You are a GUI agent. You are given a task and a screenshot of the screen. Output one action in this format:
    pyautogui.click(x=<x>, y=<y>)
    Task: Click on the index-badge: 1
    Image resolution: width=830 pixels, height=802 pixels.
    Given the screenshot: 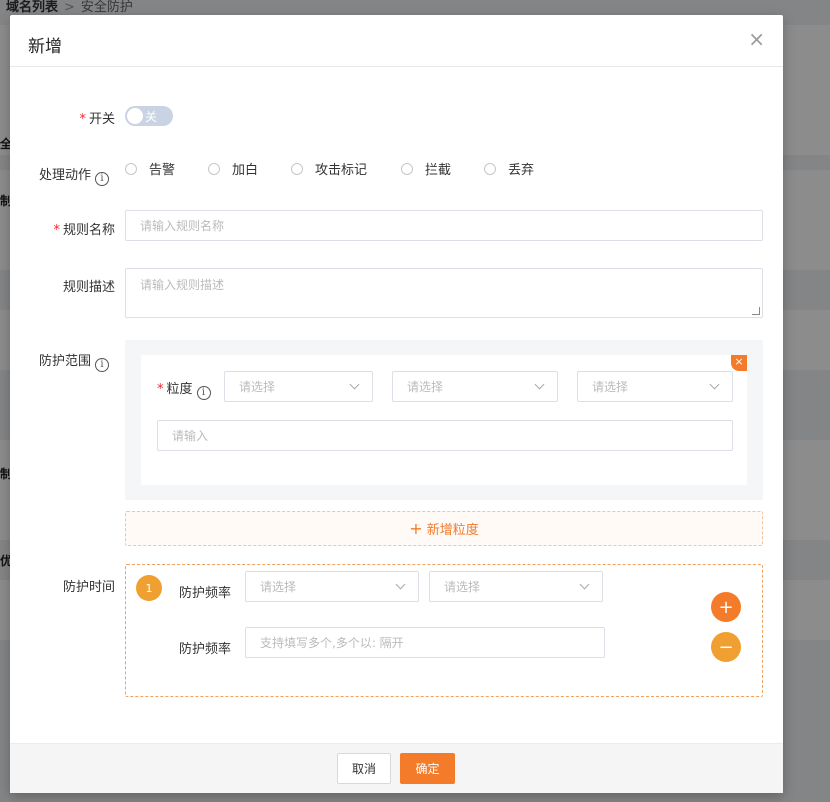 What is the action you would take?
    pyautogui.click(x=149, y=588)
    